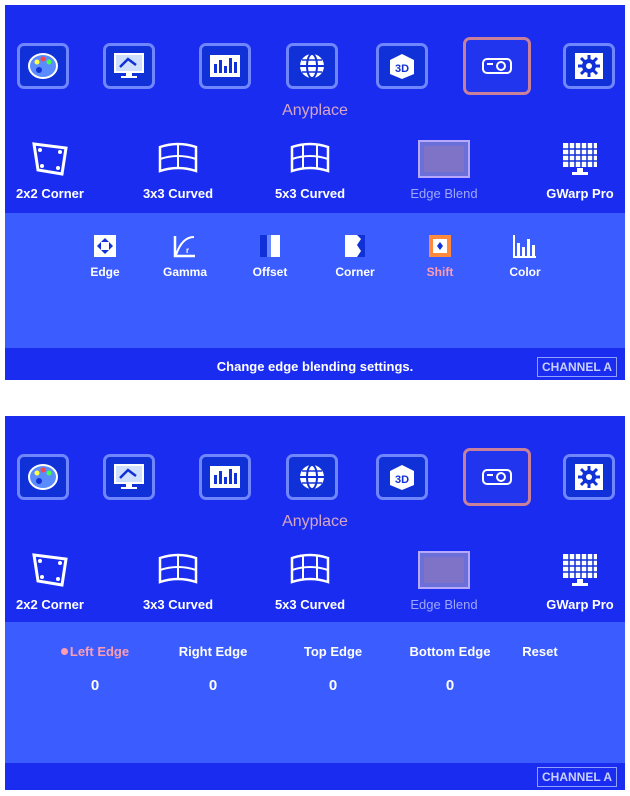 This screenshot has width=630, height=796. What do you see at coordinates (355, 272) in the screenshot?
I see `submenu-label: Corner` at bounding box center [355, 272].